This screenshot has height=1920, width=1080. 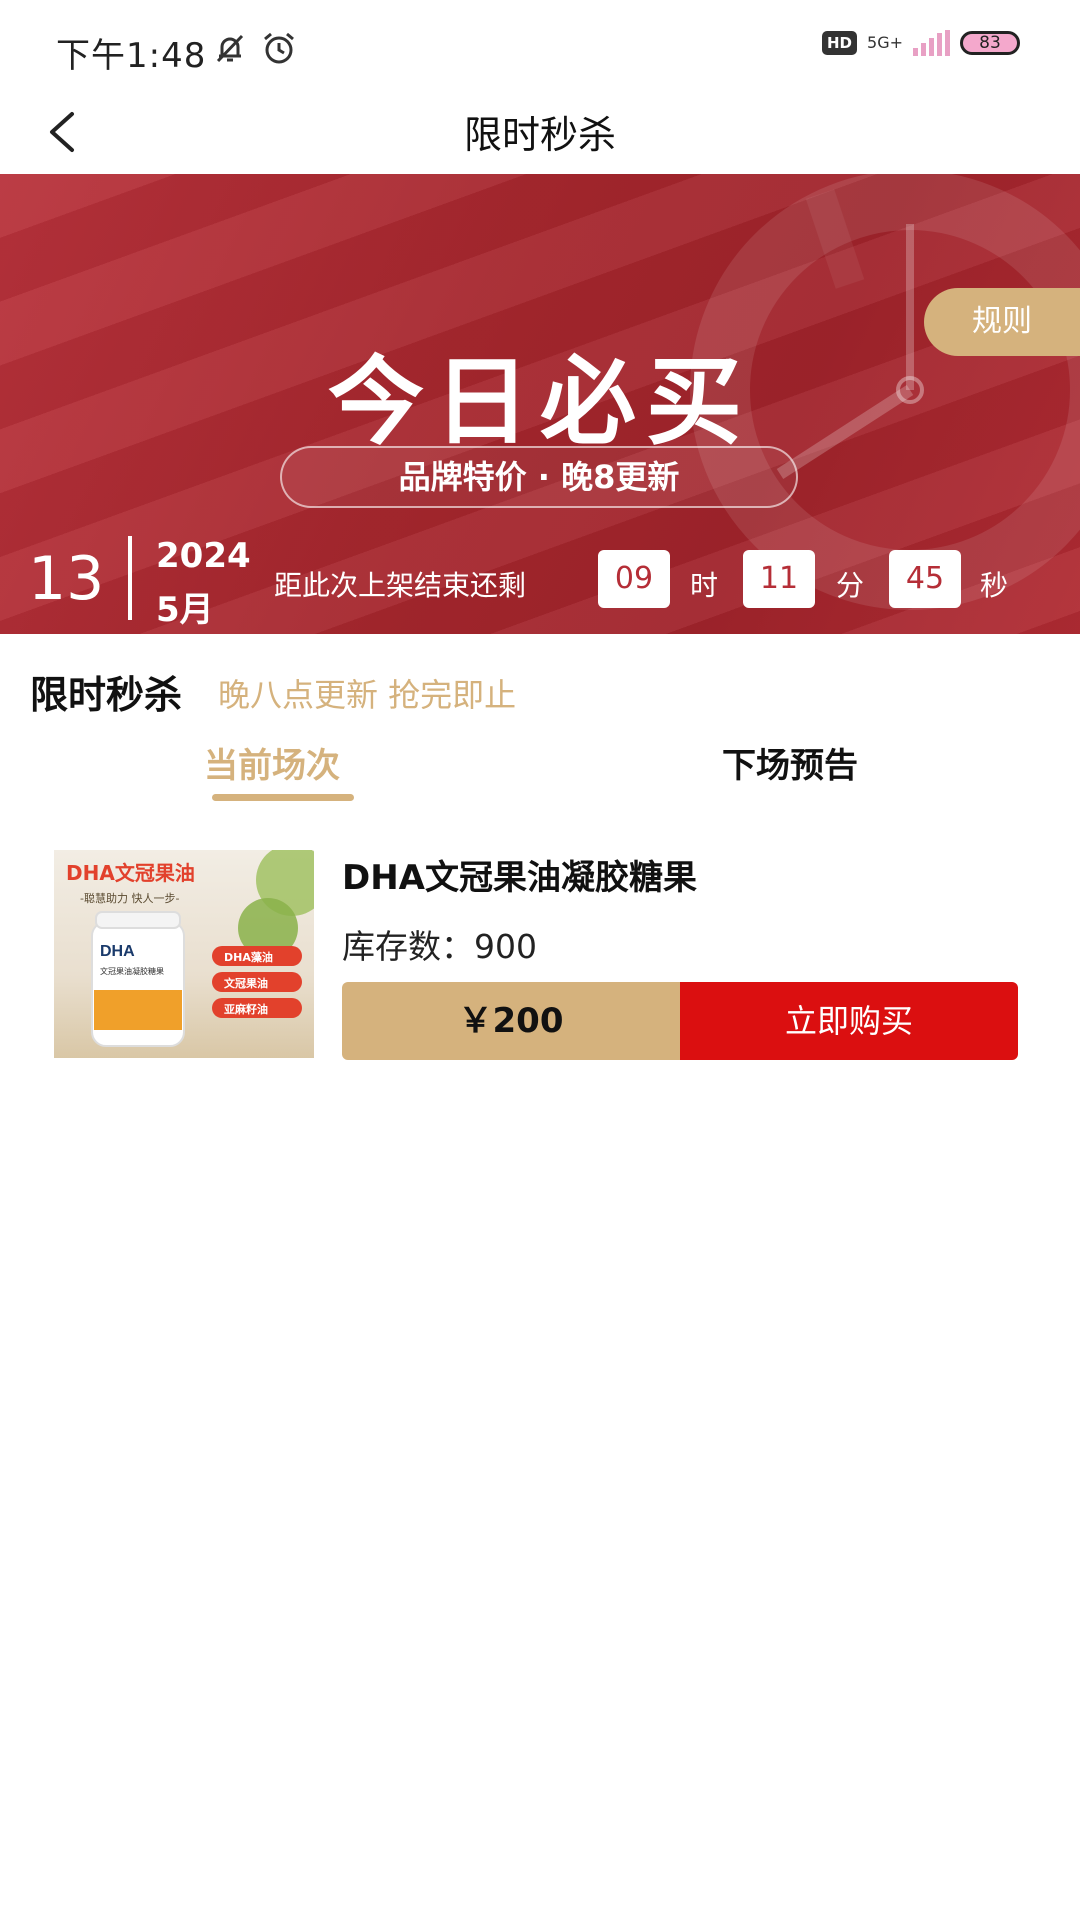 What do you see at coordinates (704, 585) in the screenshot?
I see `countdown-hours-unit: 时` at bounding box center [704, 585].